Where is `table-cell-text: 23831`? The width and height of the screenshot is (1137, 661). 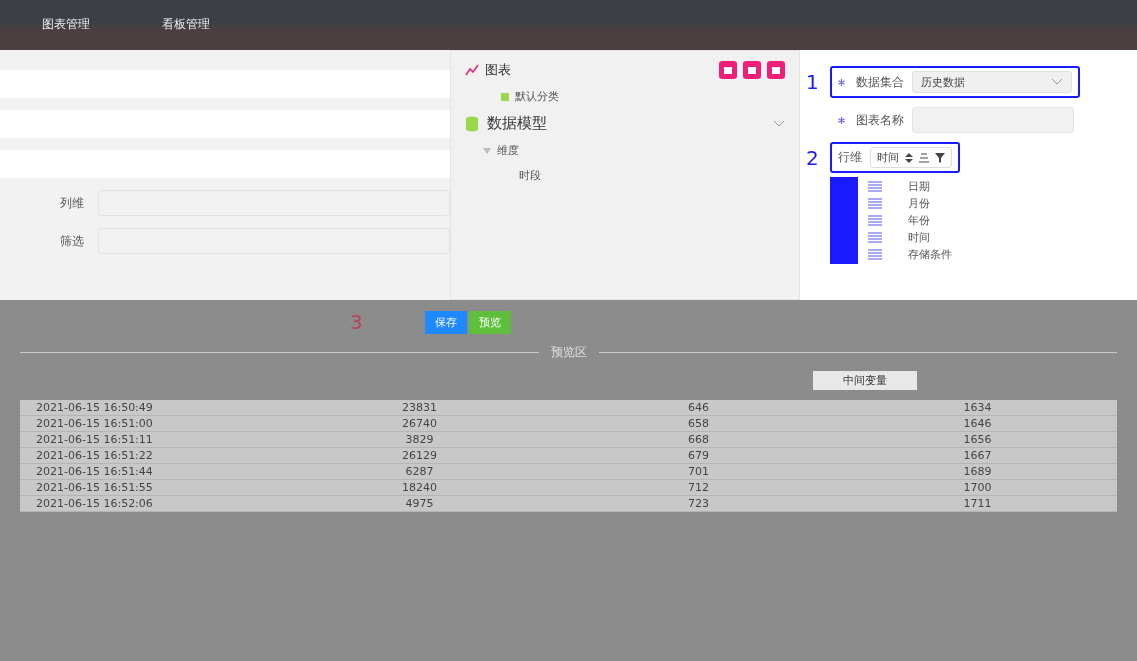 table-cell-text: 23831 is located at coordinates (419, 407).